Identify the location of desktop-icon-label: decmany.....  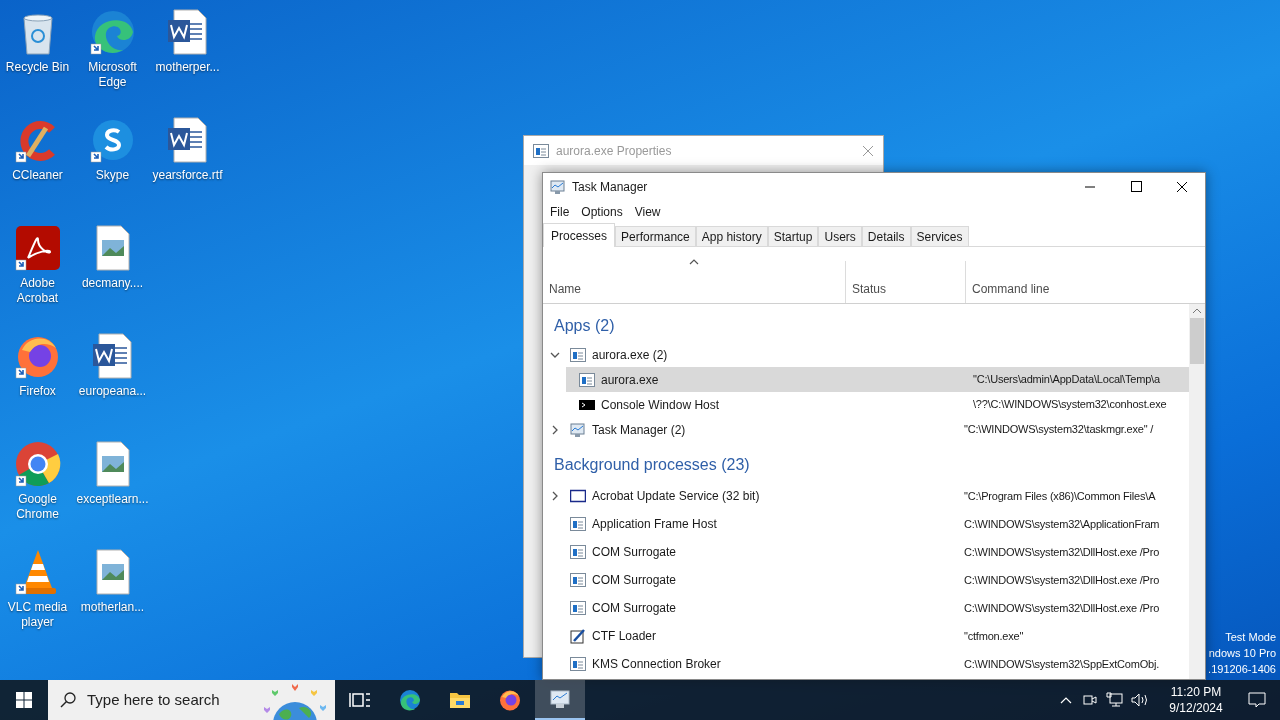
(112, 283).